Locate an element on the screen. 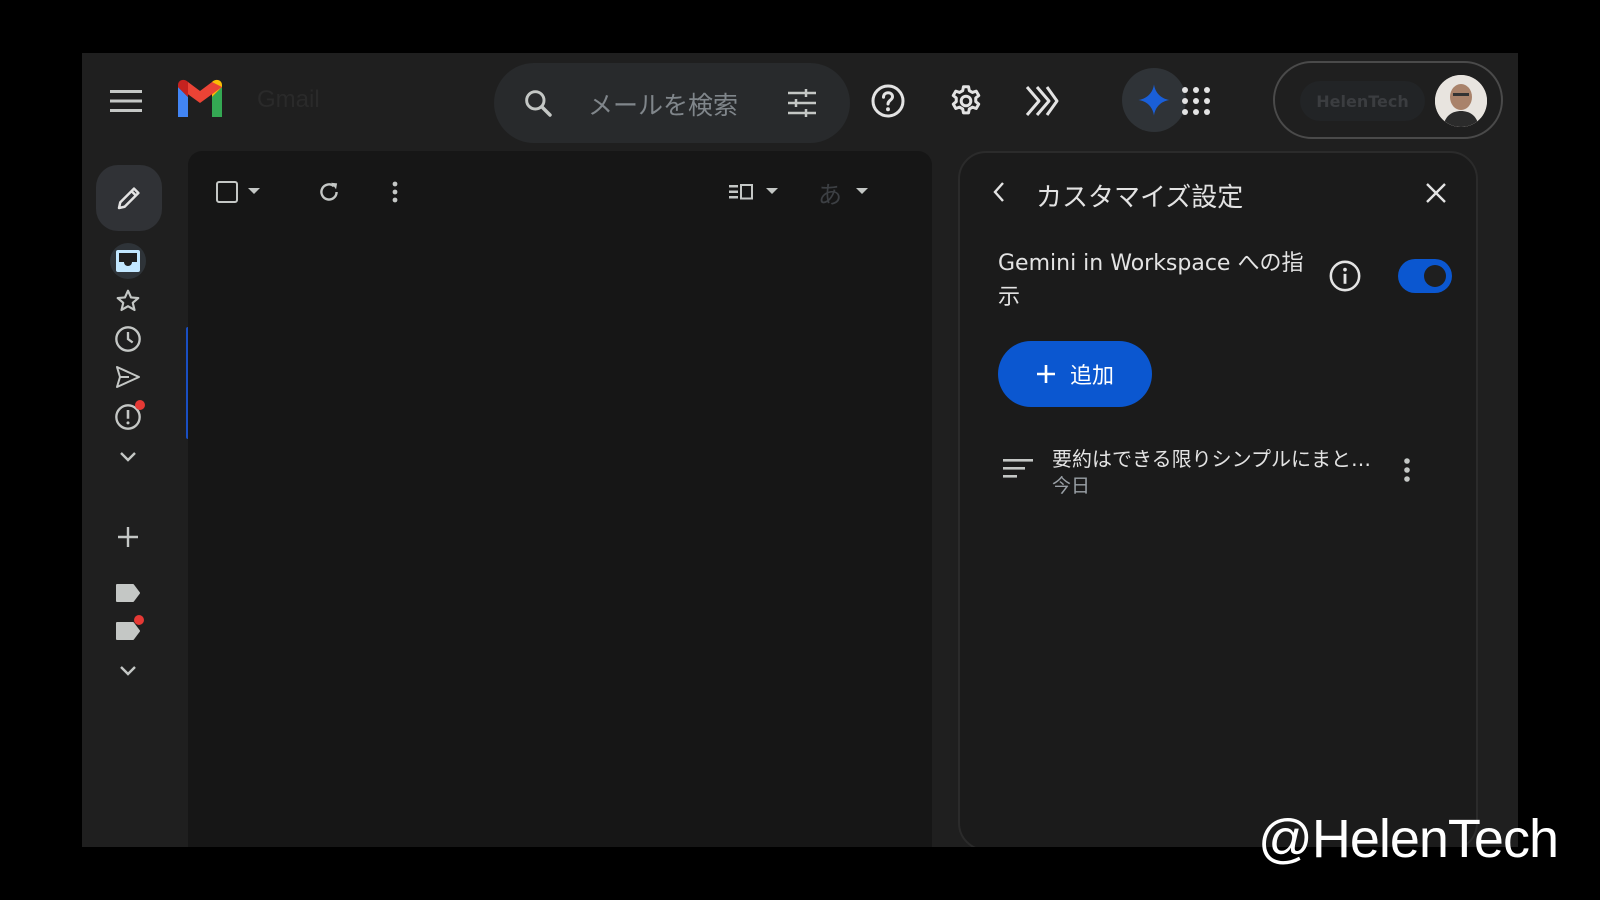 This screenshot has width=1600, height=900. select-dropdown-button is located at coordinates (254, 191).